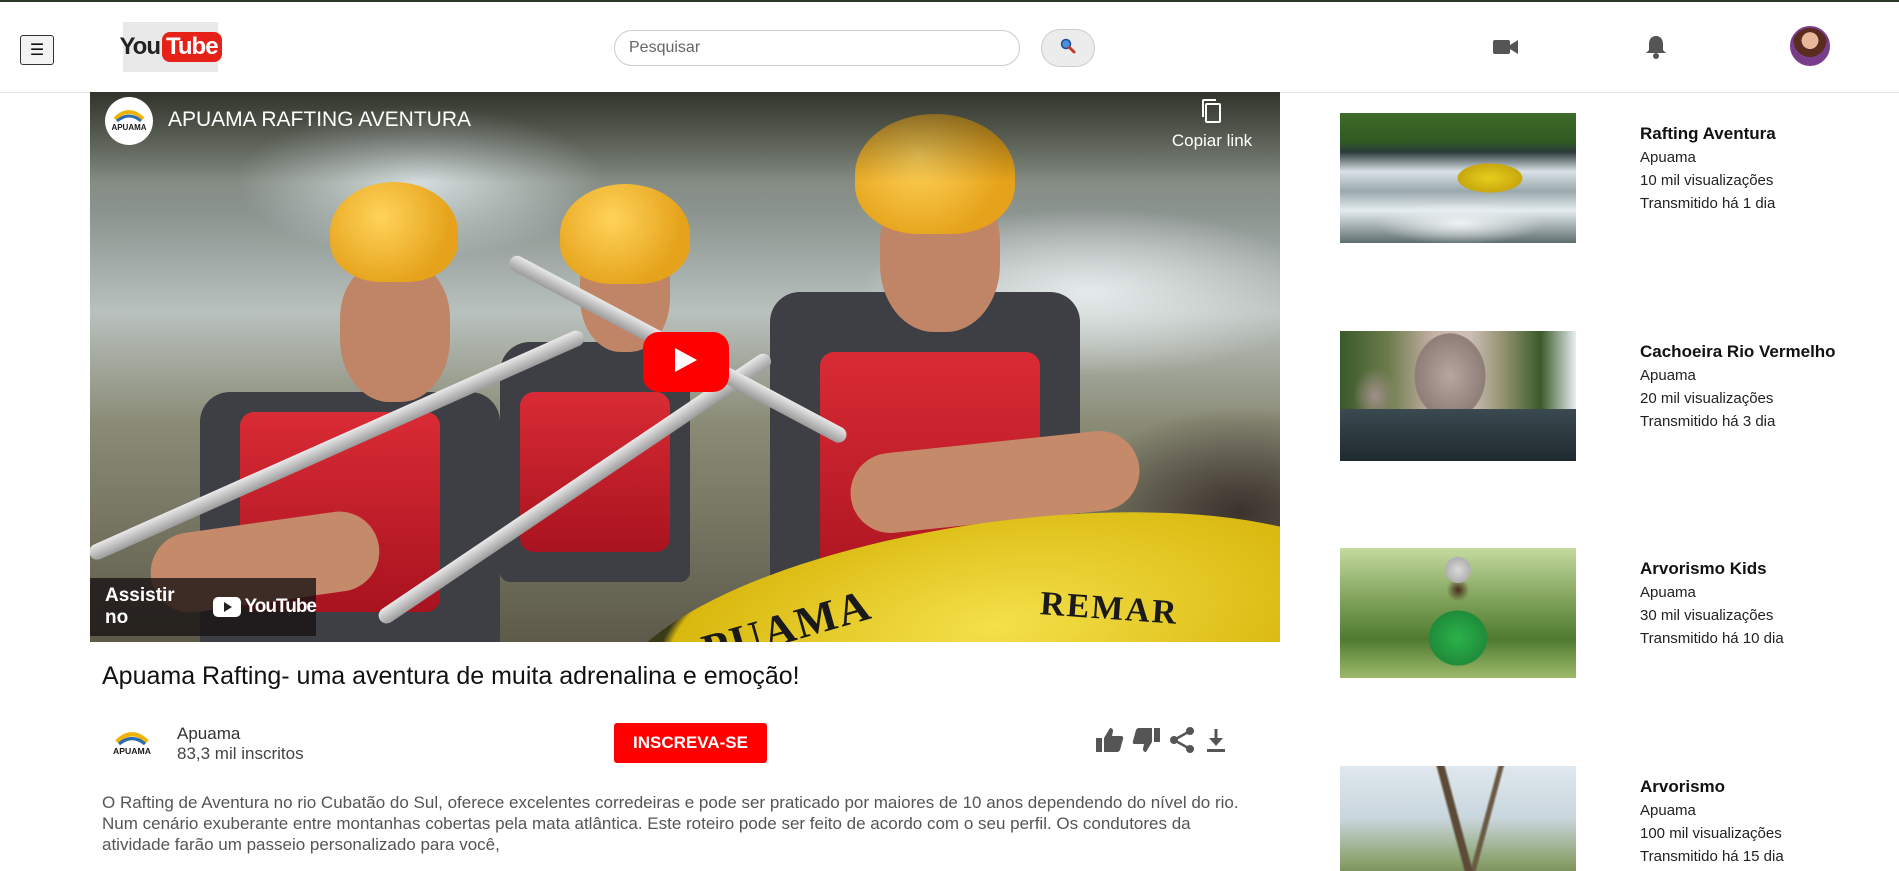 The image size is (1899, 871). Describe the element at coordinates (1738, 352) in the screenshot. I see `related-video-title: Cachoeira Rio Vermelho` at that location.